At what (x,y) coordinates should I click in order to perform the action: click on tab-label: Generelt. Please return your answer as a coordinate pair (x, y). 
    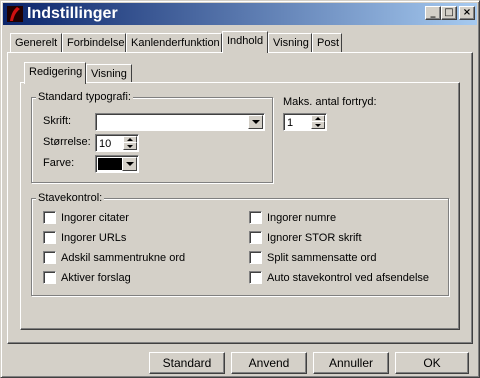
    Looking at the image, I should click on (36, 43).